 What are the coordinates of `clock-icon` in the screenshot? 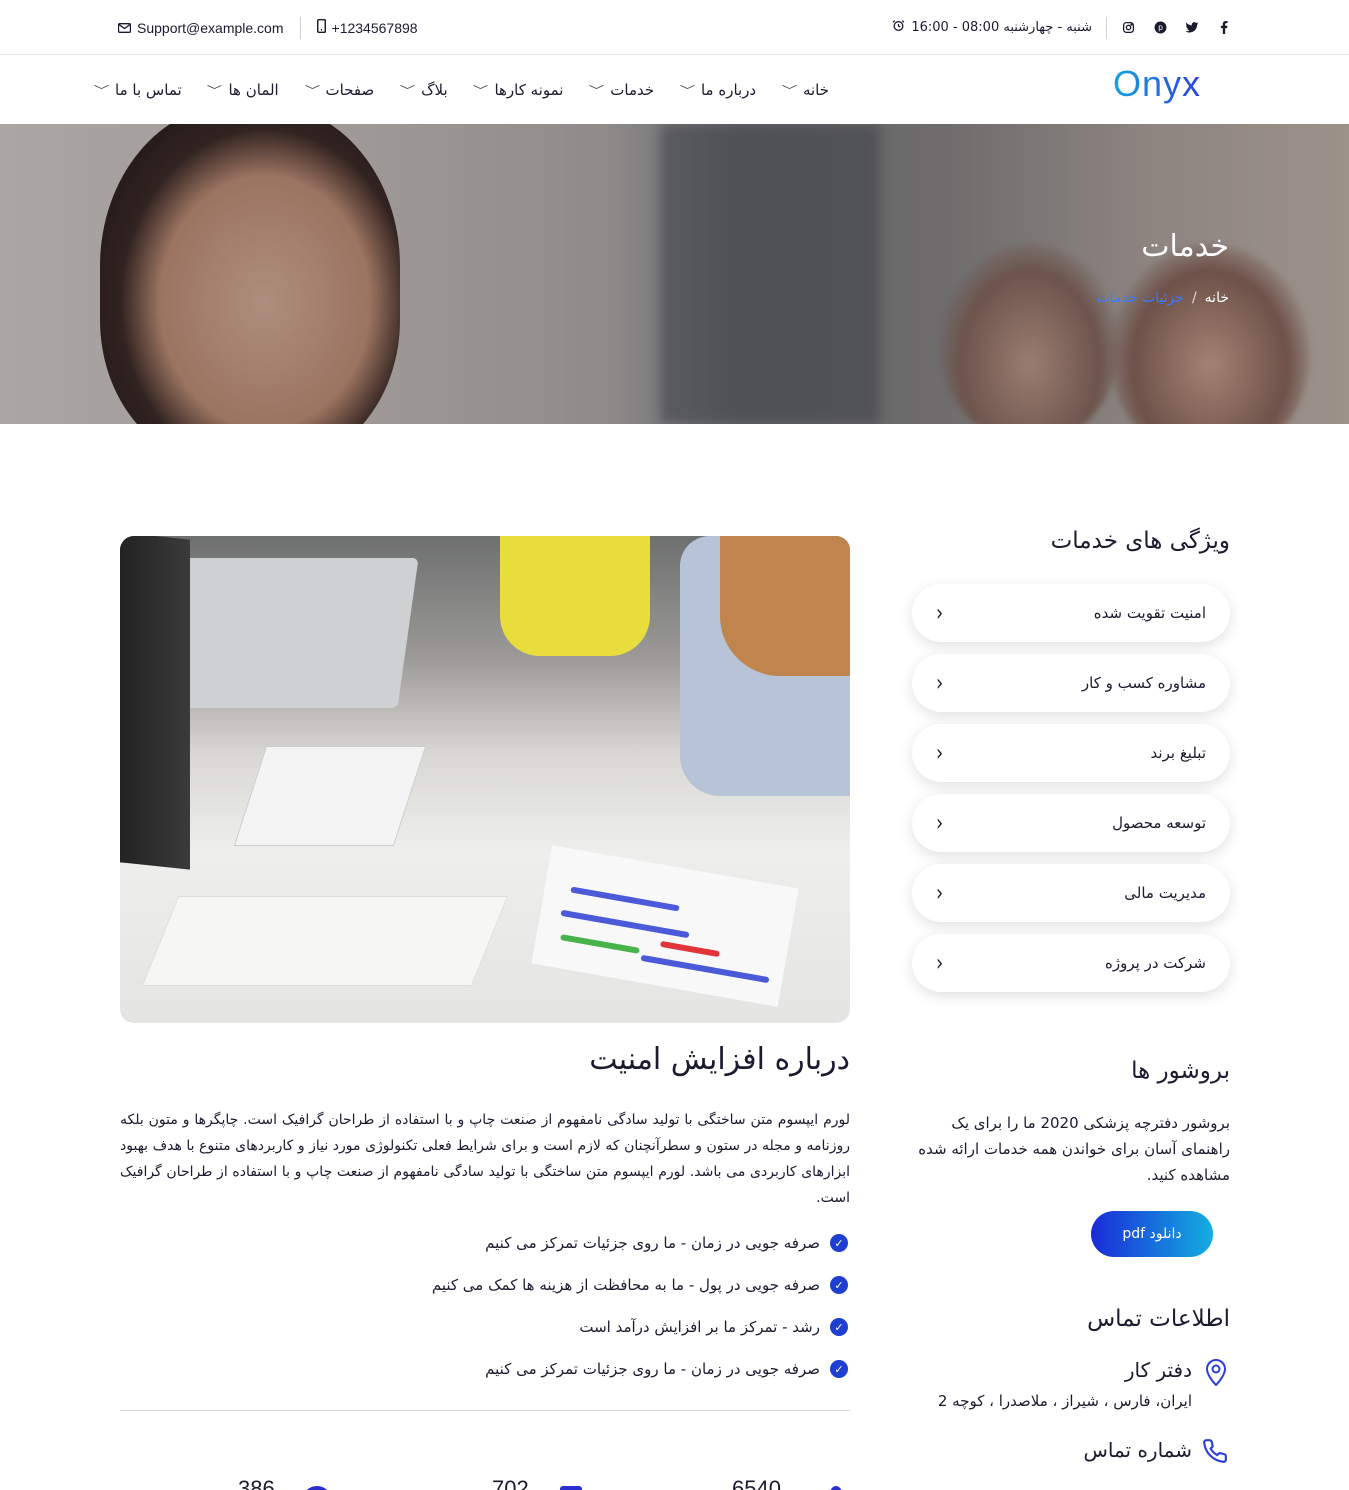 It's located at (898, 27).